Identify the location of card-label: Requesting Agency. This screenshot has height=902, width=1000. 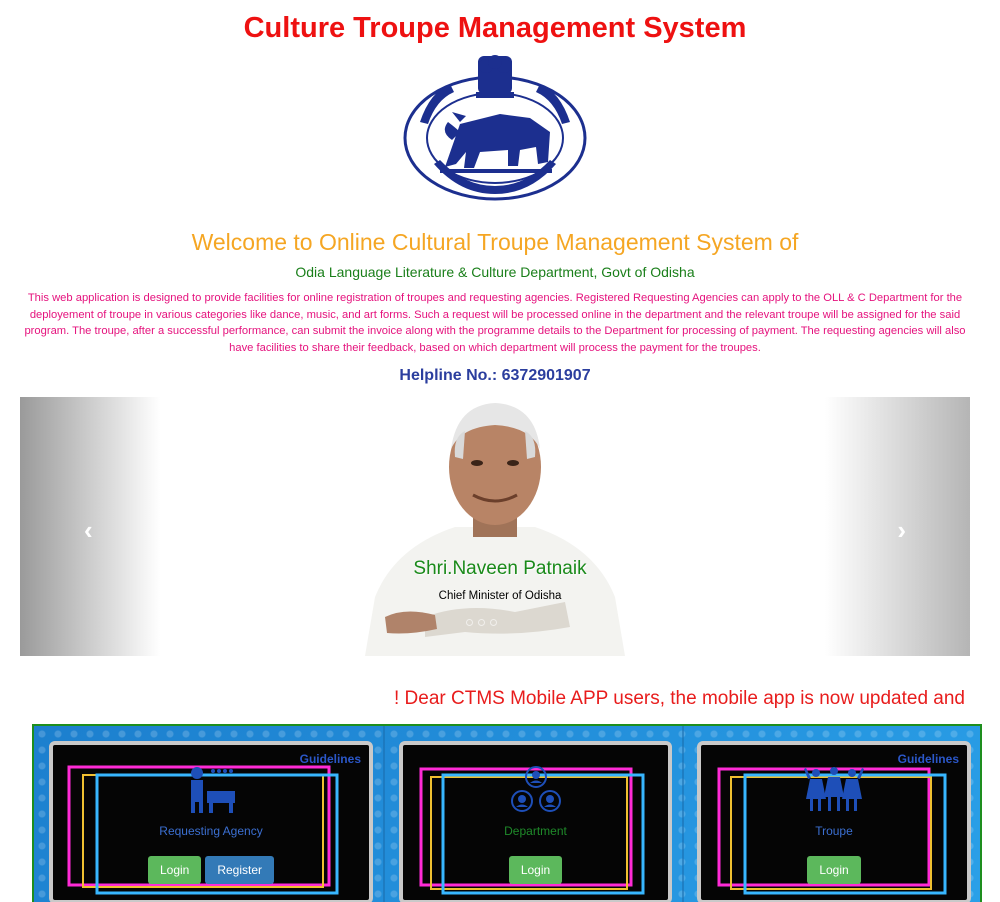
(211, 831).